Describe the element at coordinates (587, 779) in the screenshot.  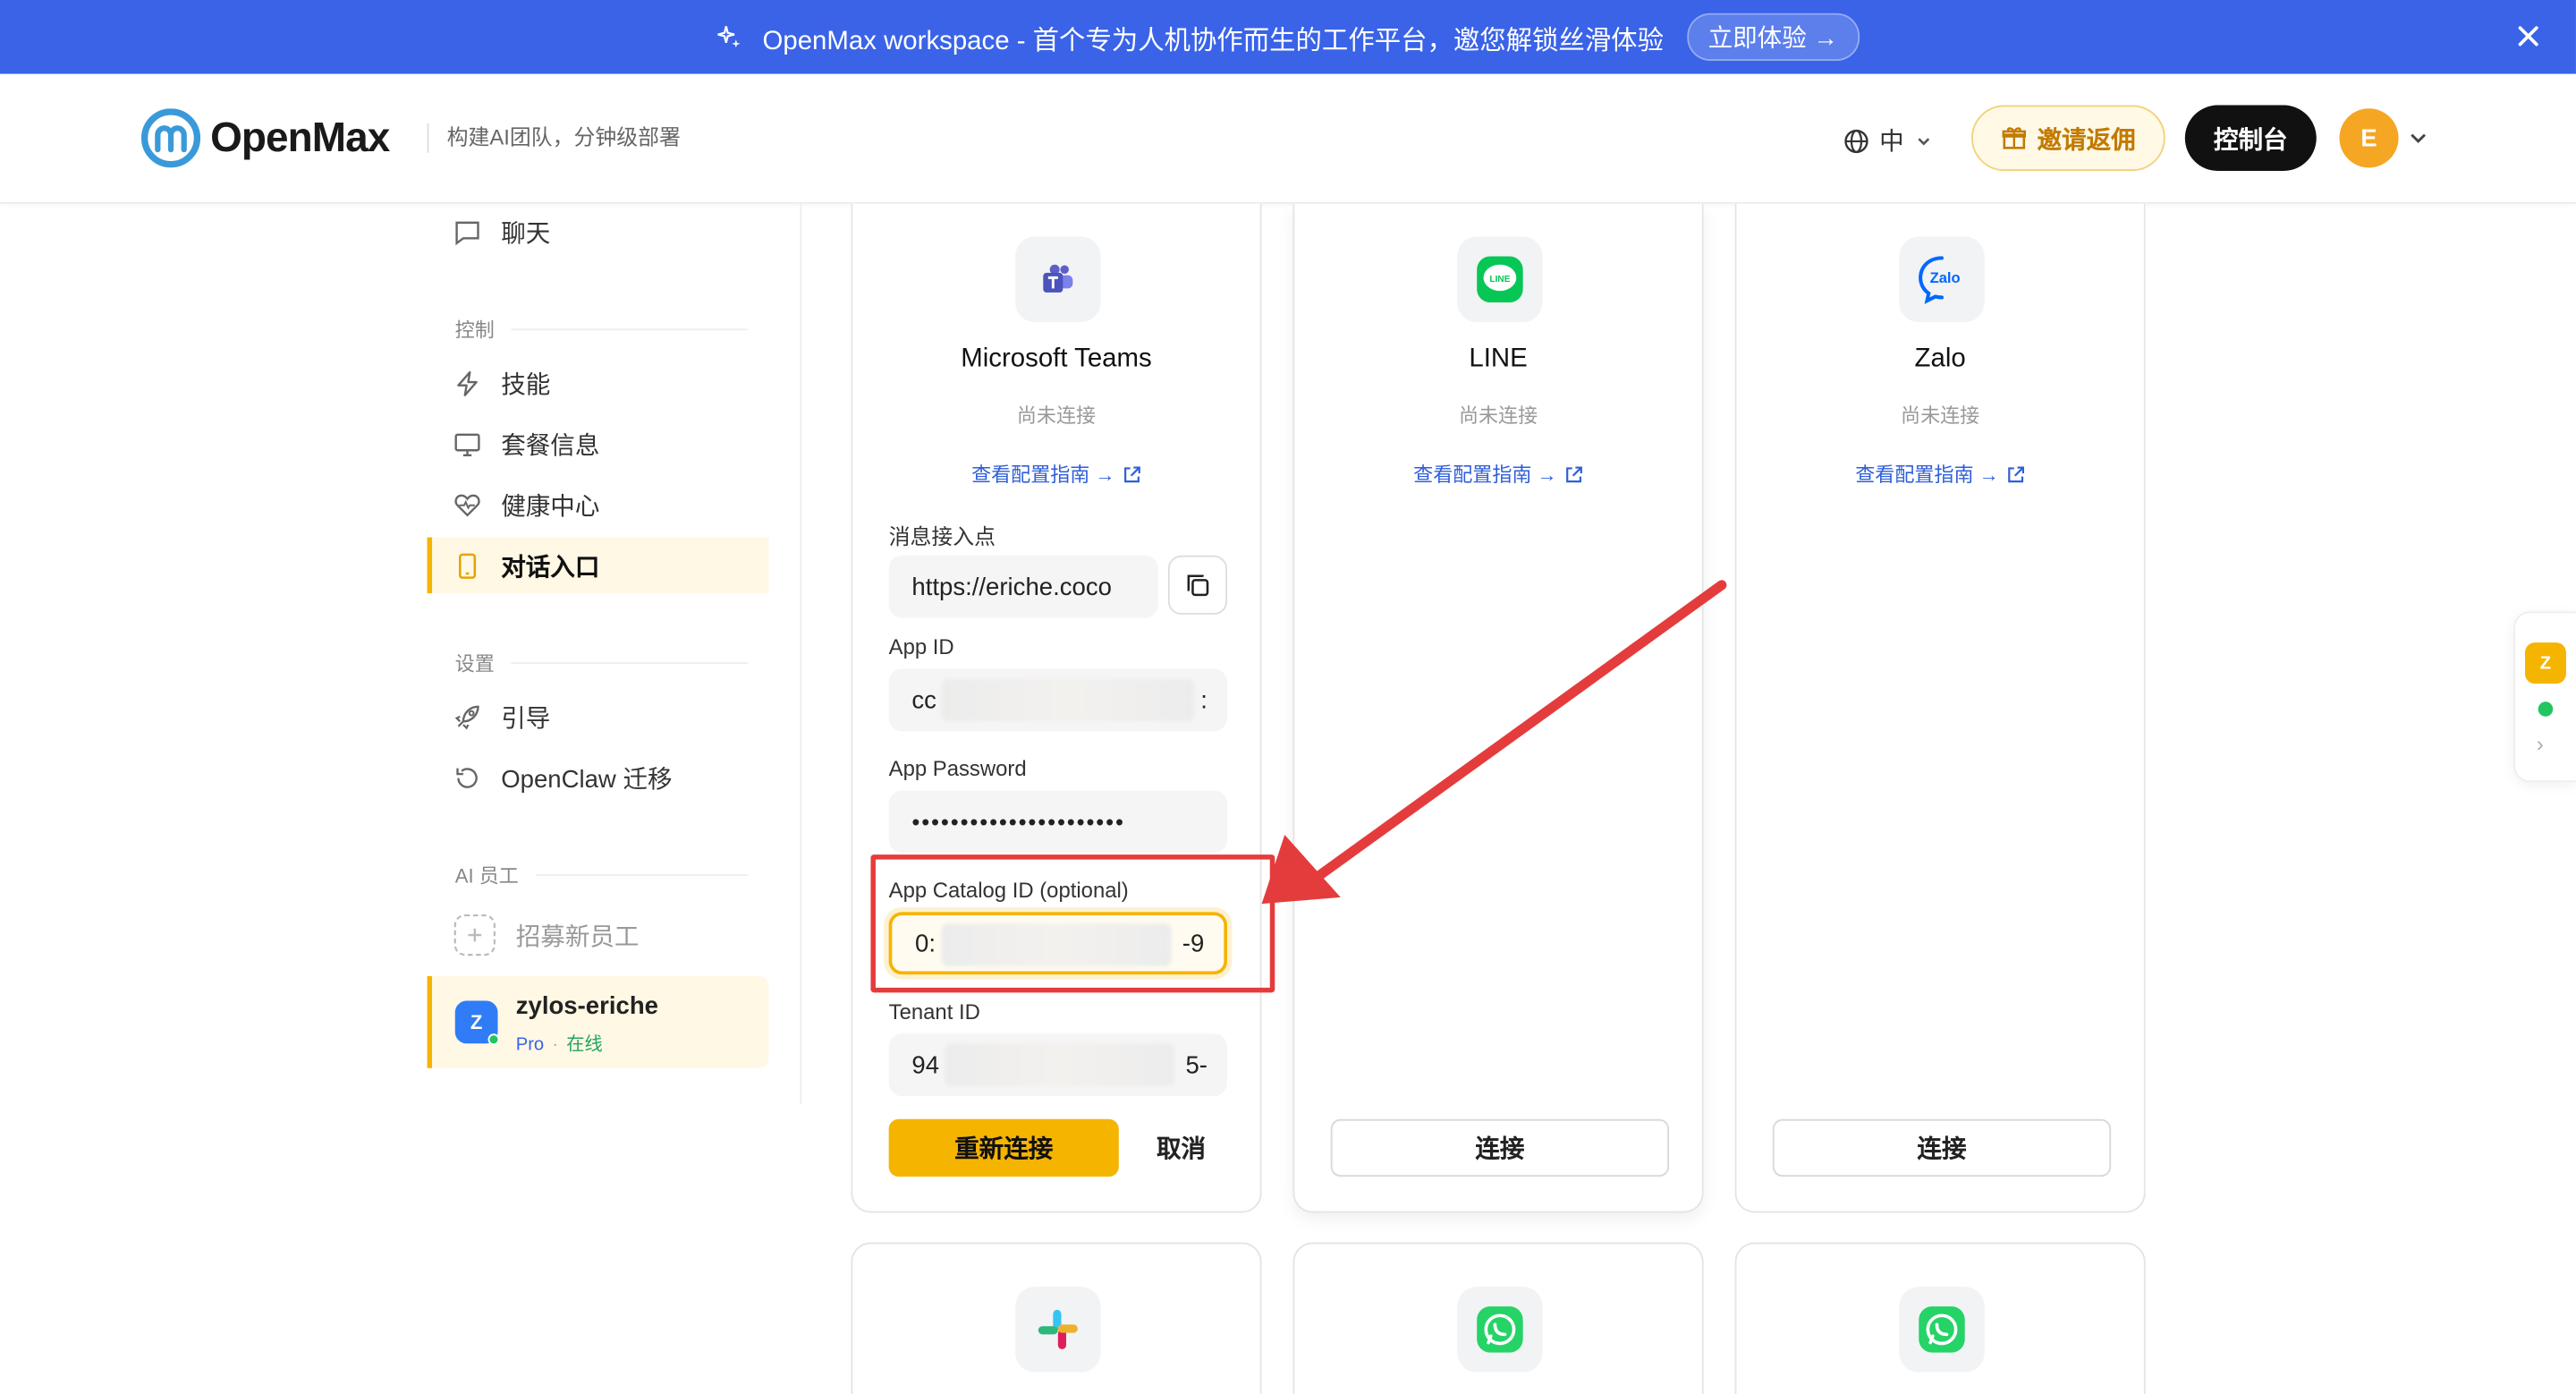
I see `sidebar-item-label: OpenClaw 迁移` at that location.